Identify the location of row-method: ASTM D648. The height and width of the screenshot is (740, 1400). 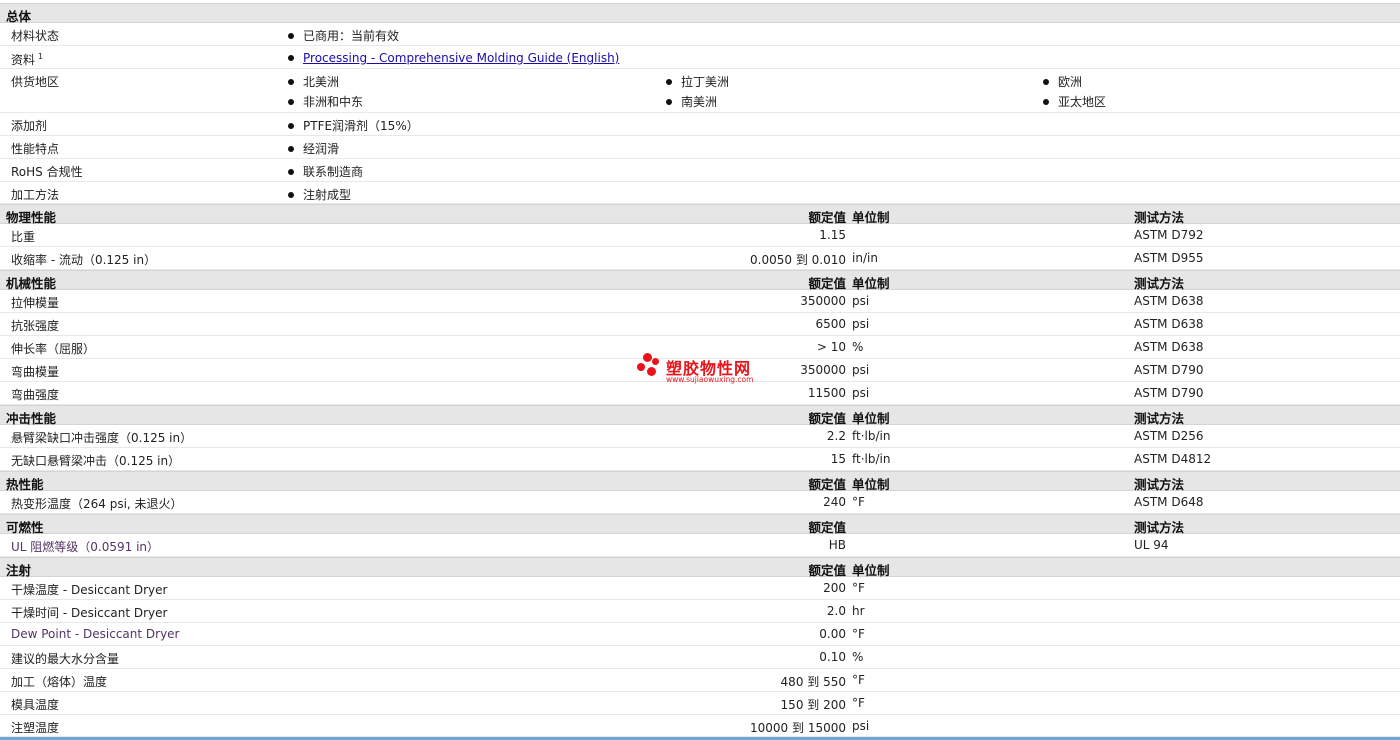
(1169, 502).